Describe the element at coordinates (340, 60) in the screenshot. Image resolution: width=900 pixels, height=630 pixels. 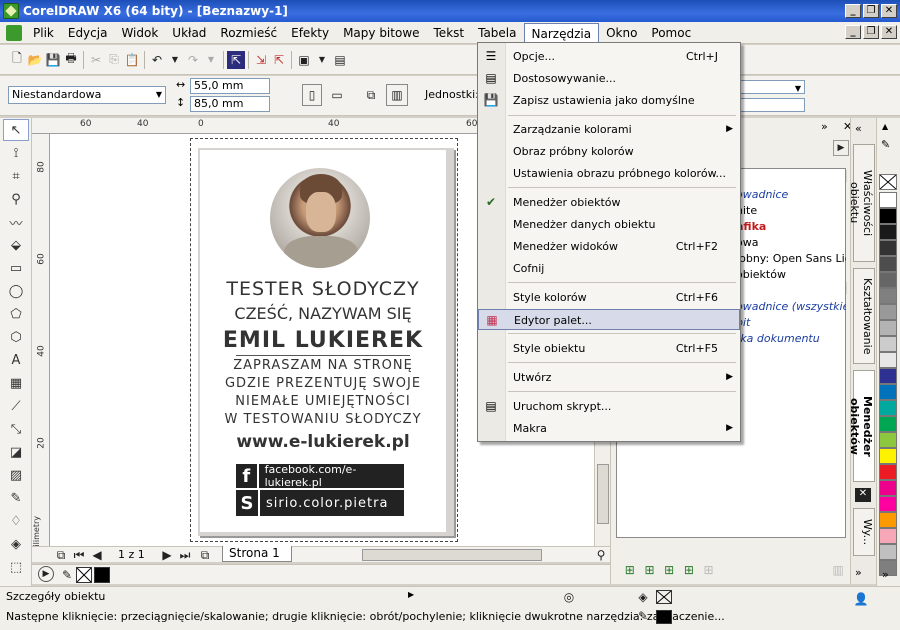
I see `welcome-screen-icon: ▤` at that location.